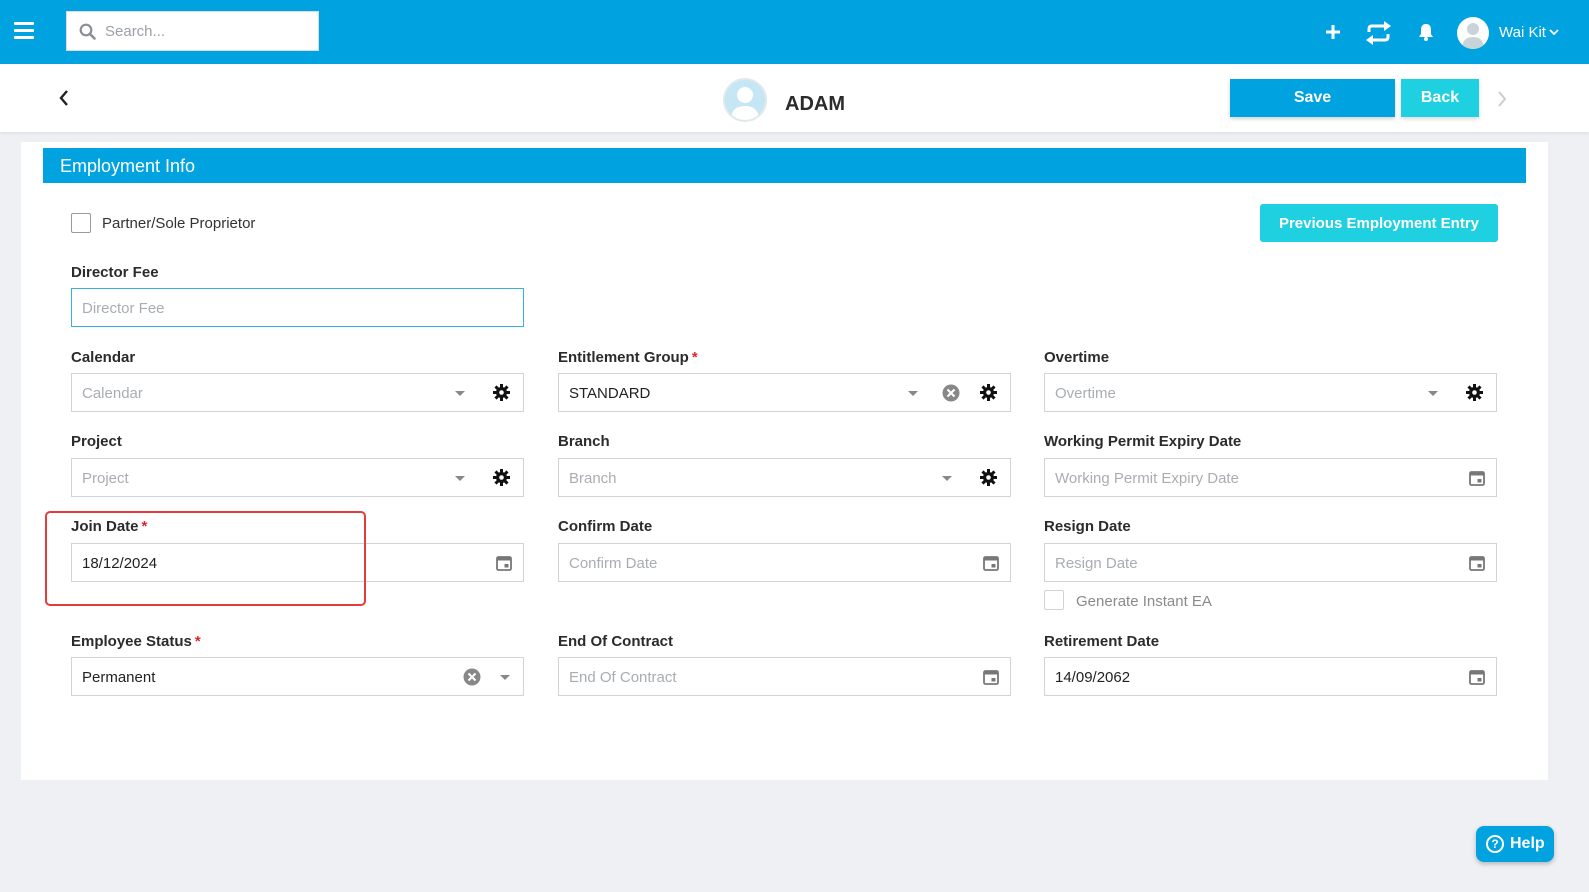 The image size is (1589, 892). Describe the element at coordinates (1426, 32) in the screenshot. I see `bell-icon` at that location.